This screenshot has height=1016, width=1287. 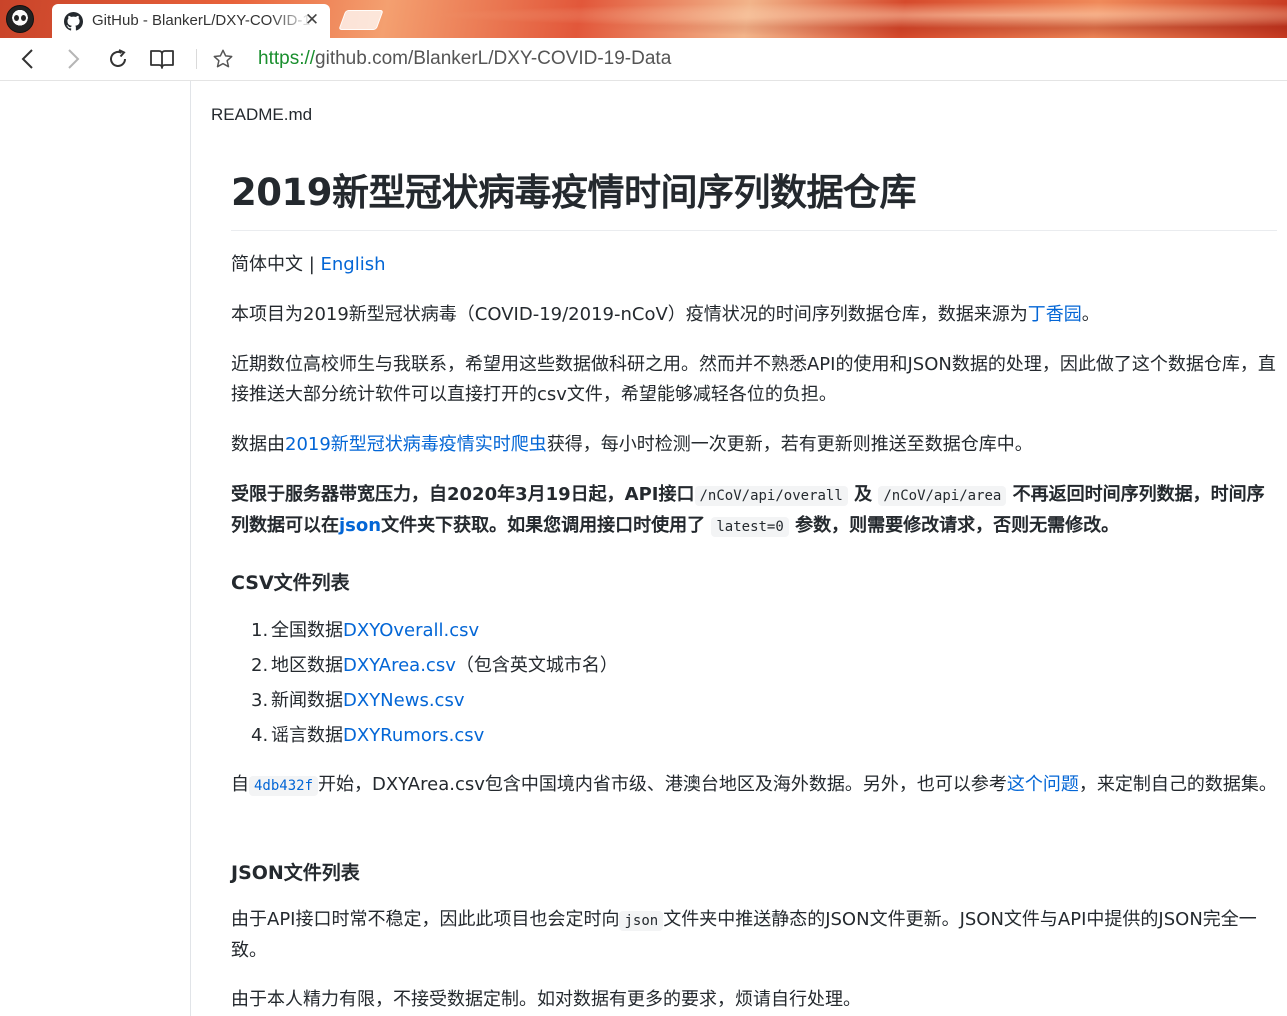 I want to click on list-number: 2., so click(x=260, y=665).